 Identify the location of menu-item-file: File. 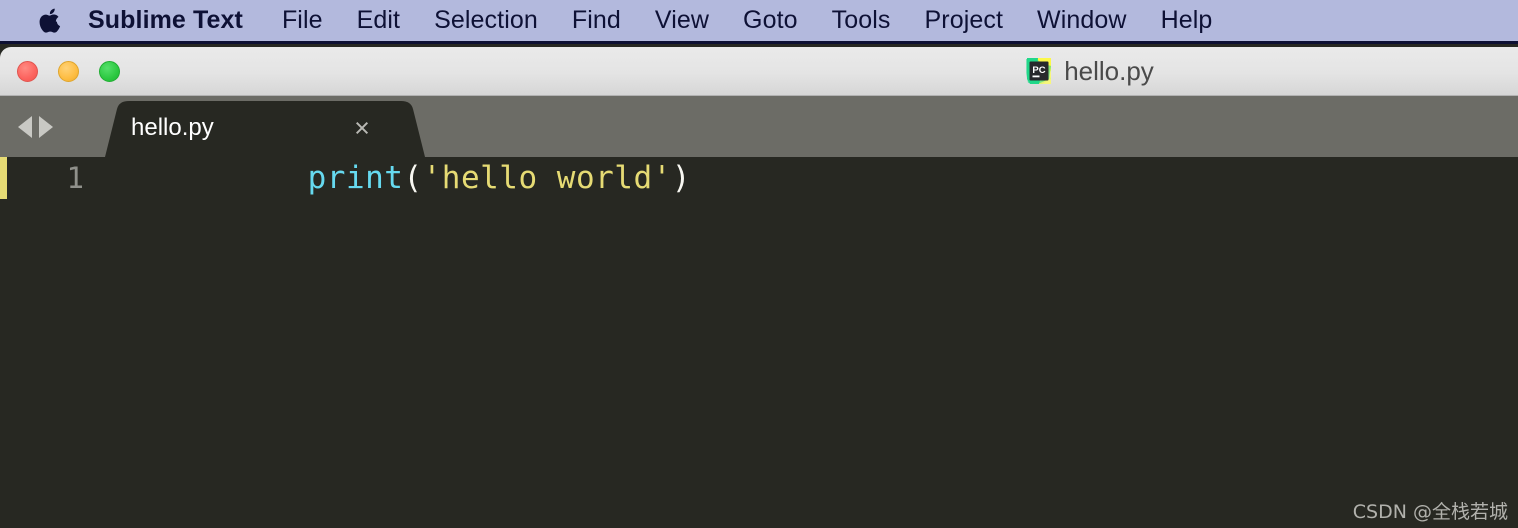
(302, 20).